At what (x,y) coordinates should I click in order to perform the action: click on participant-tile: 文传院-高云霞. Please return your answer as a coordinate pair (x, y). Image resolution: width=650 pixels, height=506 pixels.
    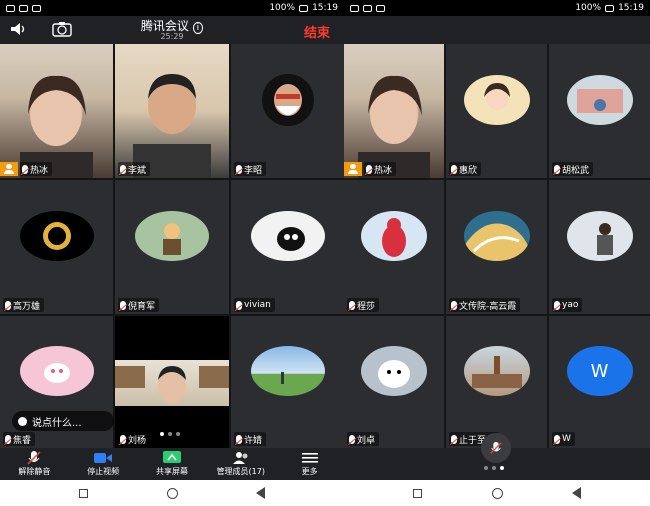
    Looking at the image, I should click on (496, 247).